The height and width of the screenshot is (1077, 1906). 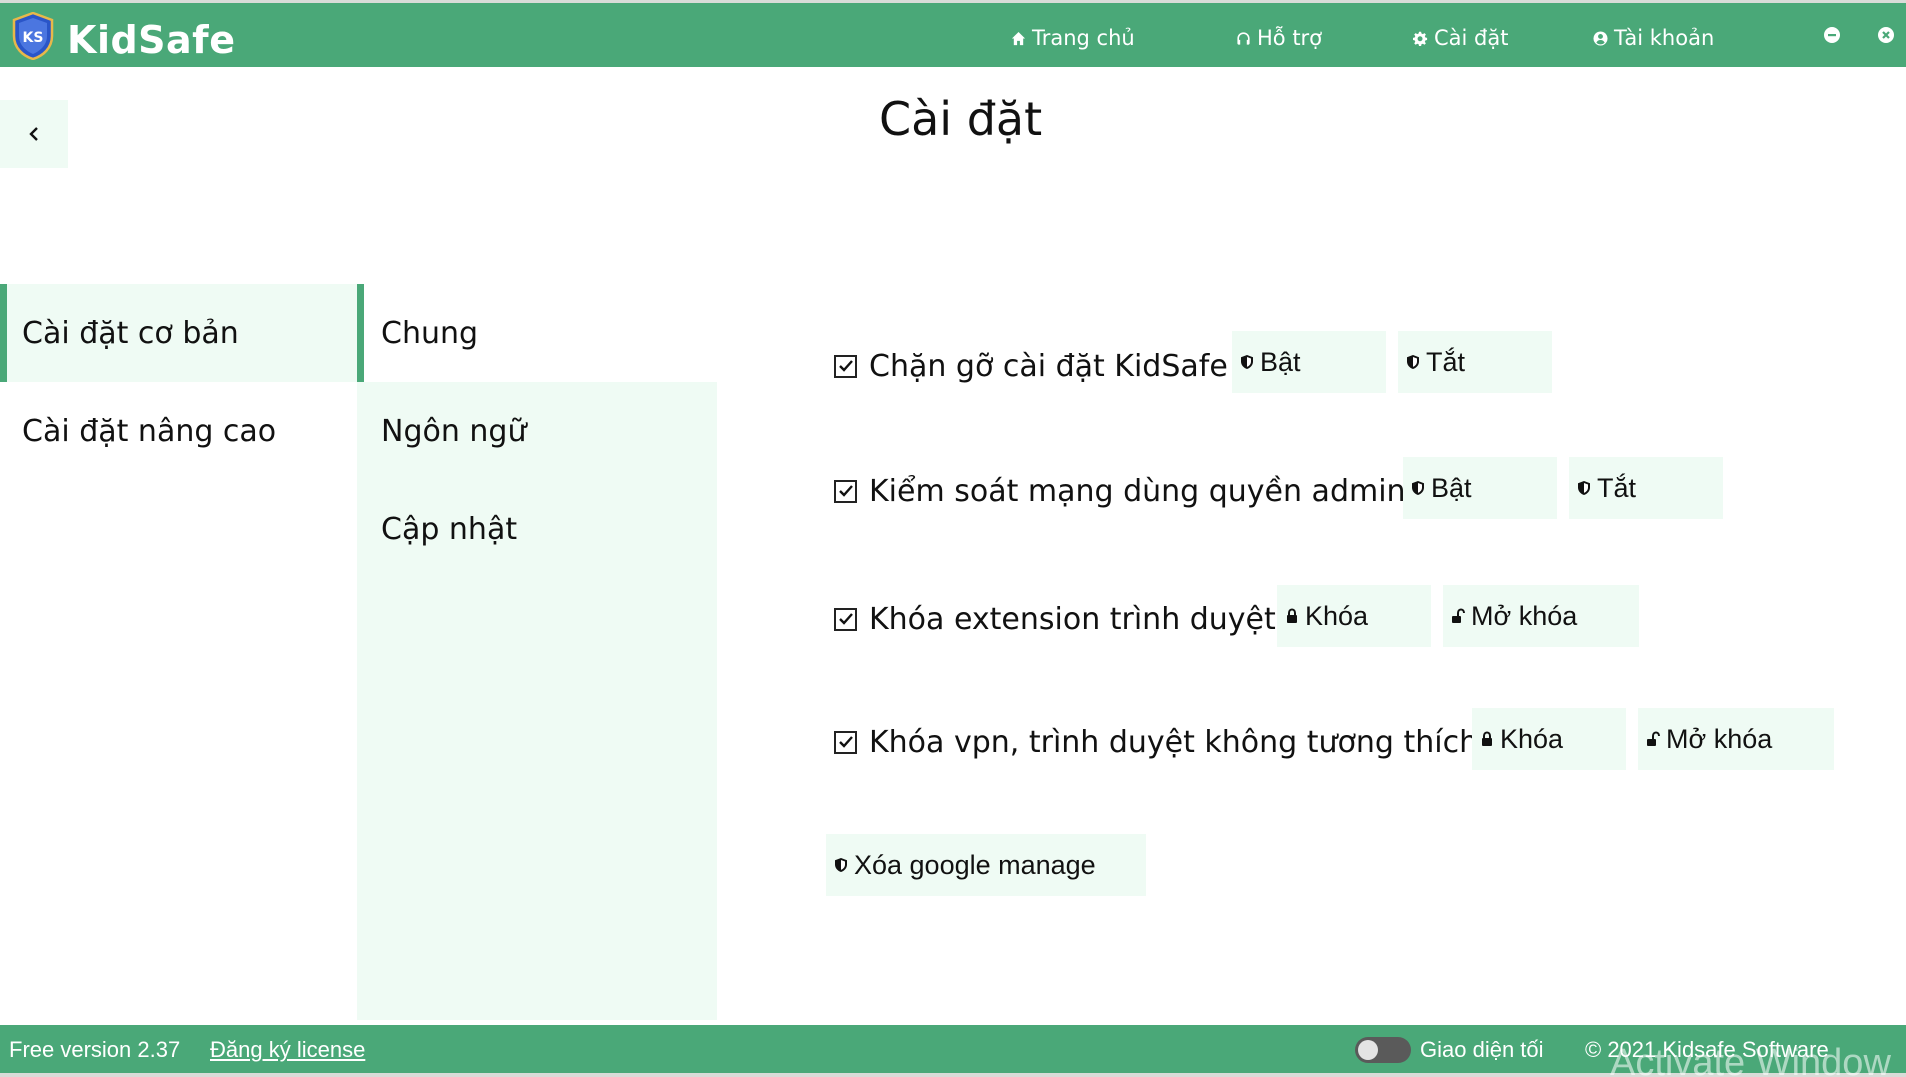 What do you see at coordinates (1048, 366) in the screenshot?
I see `setting-label: Chặn gỡ cài đặt KidSafe` at bounding box center [1048, 366].